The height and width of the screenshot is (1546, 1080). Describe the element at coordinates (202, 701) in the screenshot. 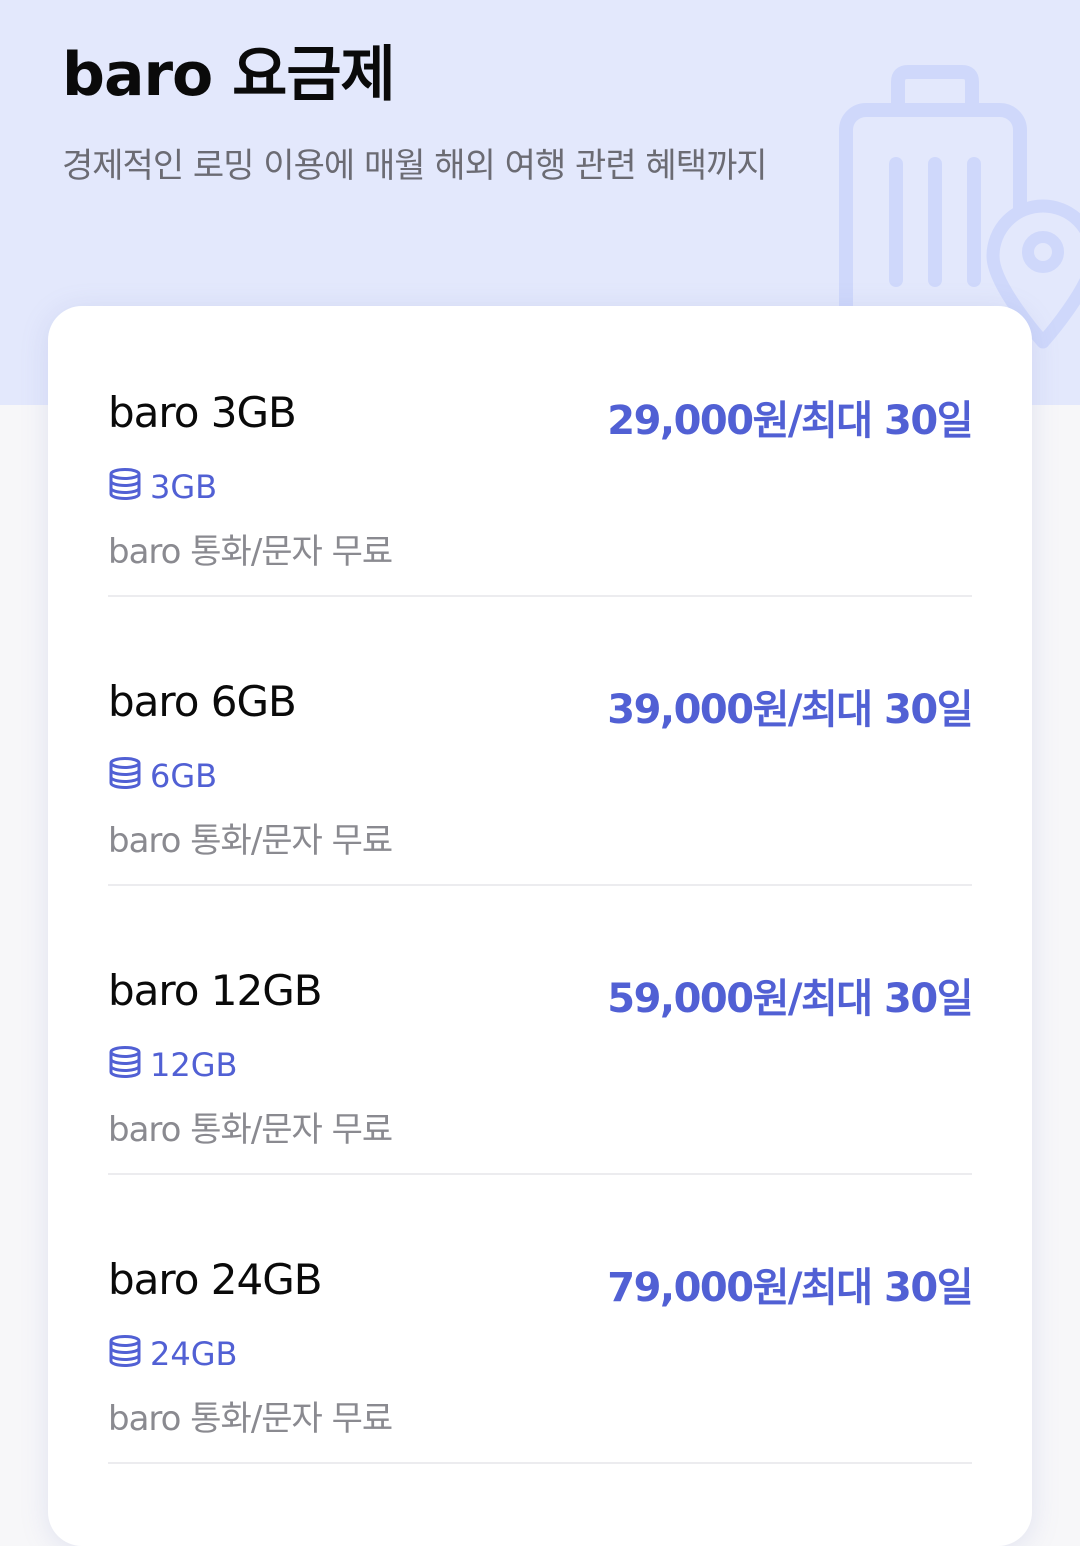

I see `plan-name: baro 6GB` at that location.